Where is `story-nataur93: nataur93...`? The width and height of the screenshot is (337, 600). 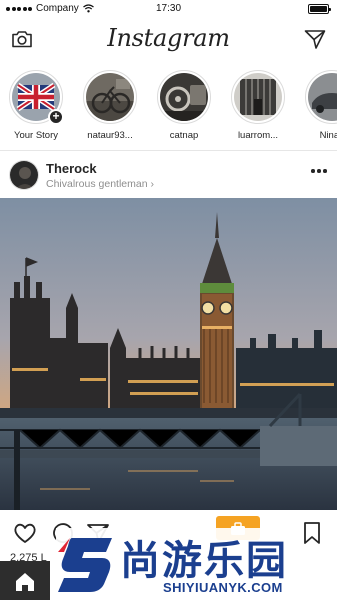 story-nataur93: nataur93... is located at coordinates (110, 105).